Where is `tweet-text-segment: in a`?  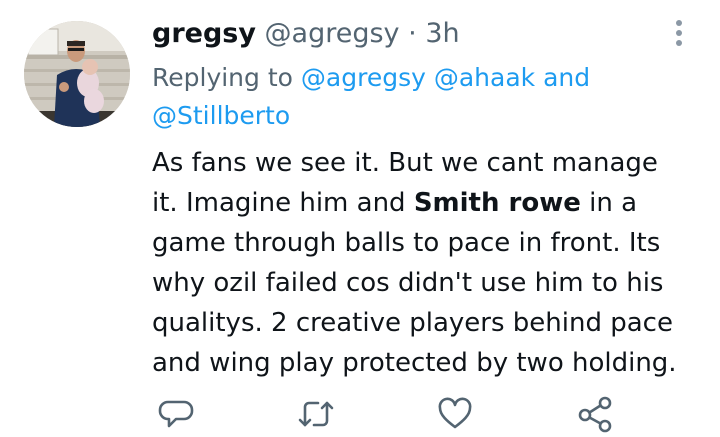 tweet-text-segment: in a is located at coordinates (609, 203).